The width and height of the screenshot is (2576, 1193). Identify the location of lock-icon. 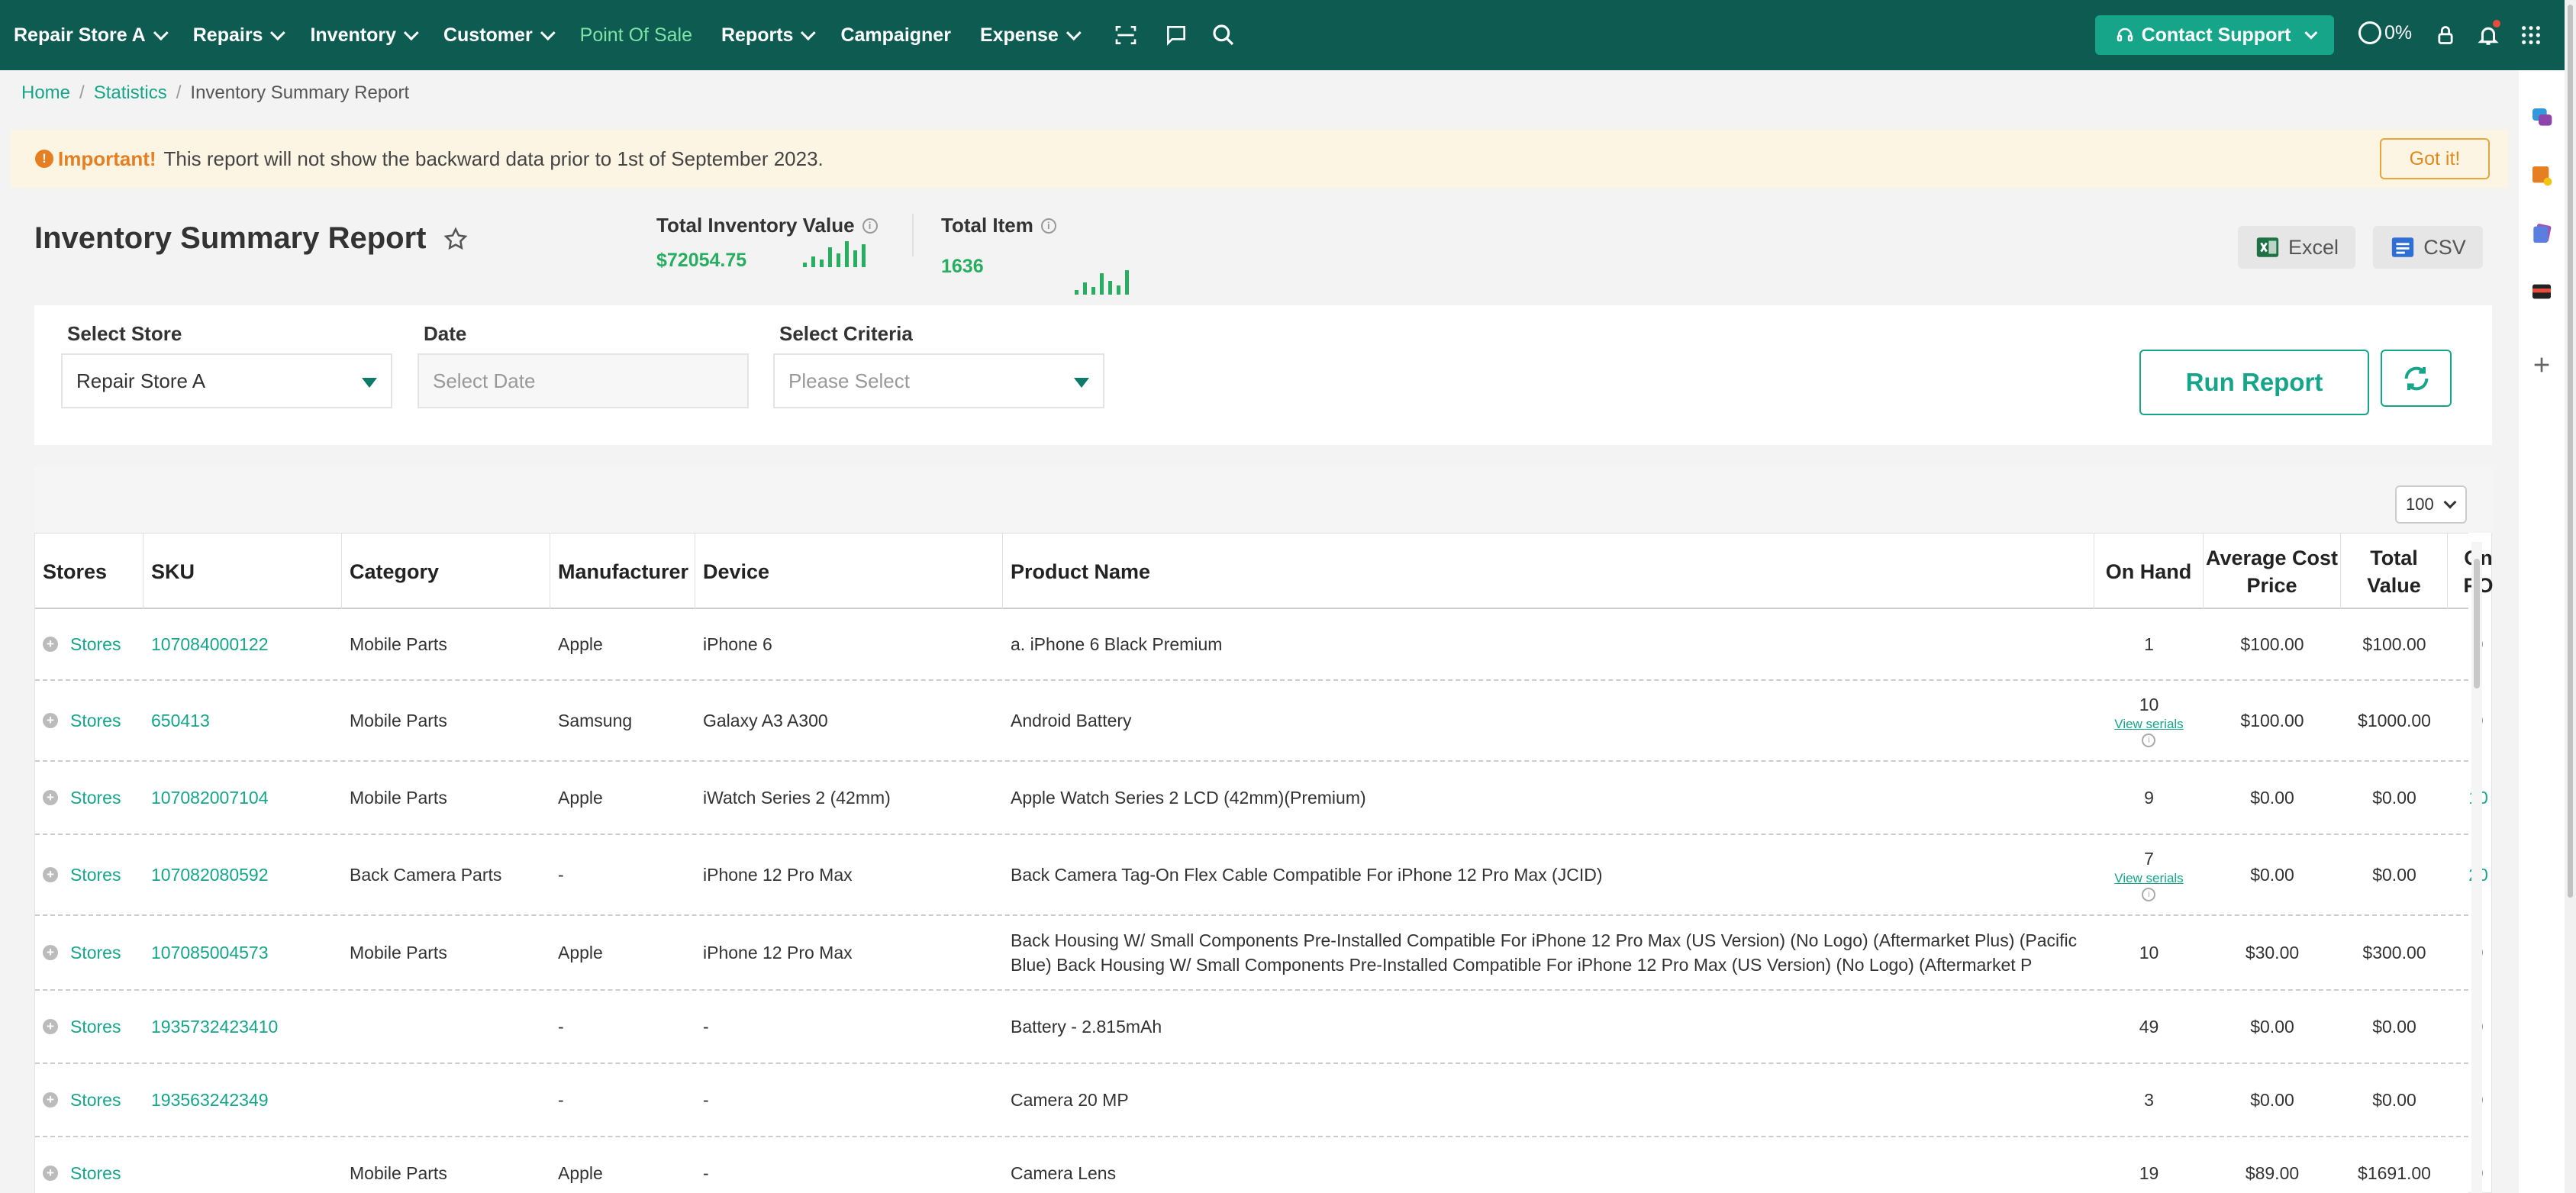
(2445, 35).